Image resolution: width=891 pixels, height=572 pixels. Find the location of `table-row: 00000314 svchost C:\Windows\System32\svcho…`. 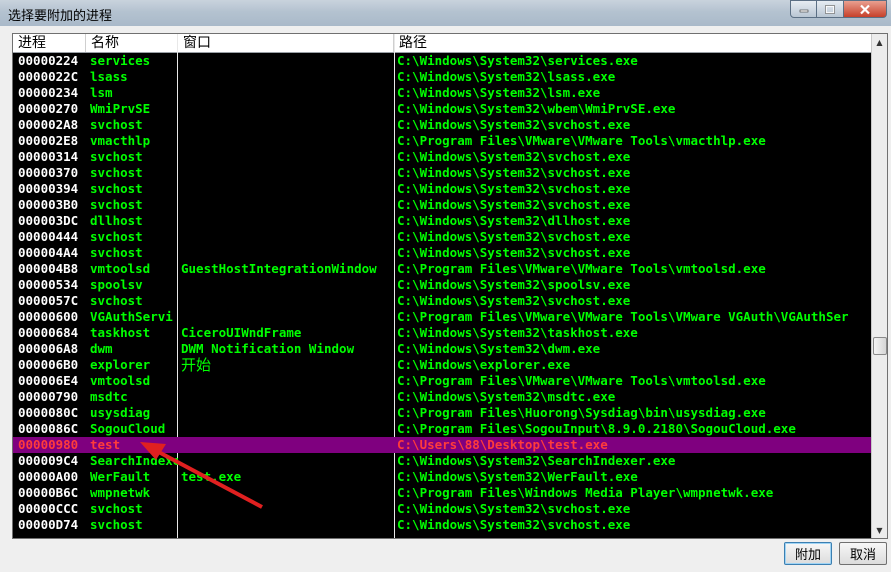

table-row: 00000314 svchost C:\Windows\System32\svcho… is located at coordinates (443, 157).